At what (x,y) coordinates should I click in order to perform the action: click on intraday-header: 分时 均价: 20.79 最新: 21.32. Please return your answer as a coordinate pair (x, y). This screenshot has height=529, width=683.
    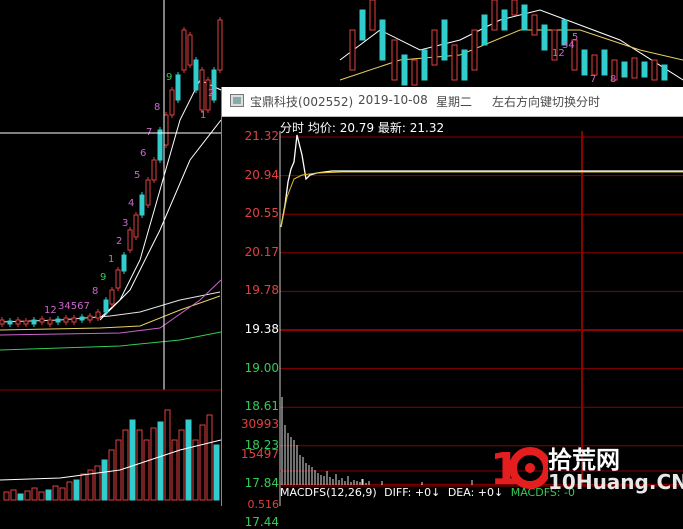
    Looking at the image, I should click on (362, 127).